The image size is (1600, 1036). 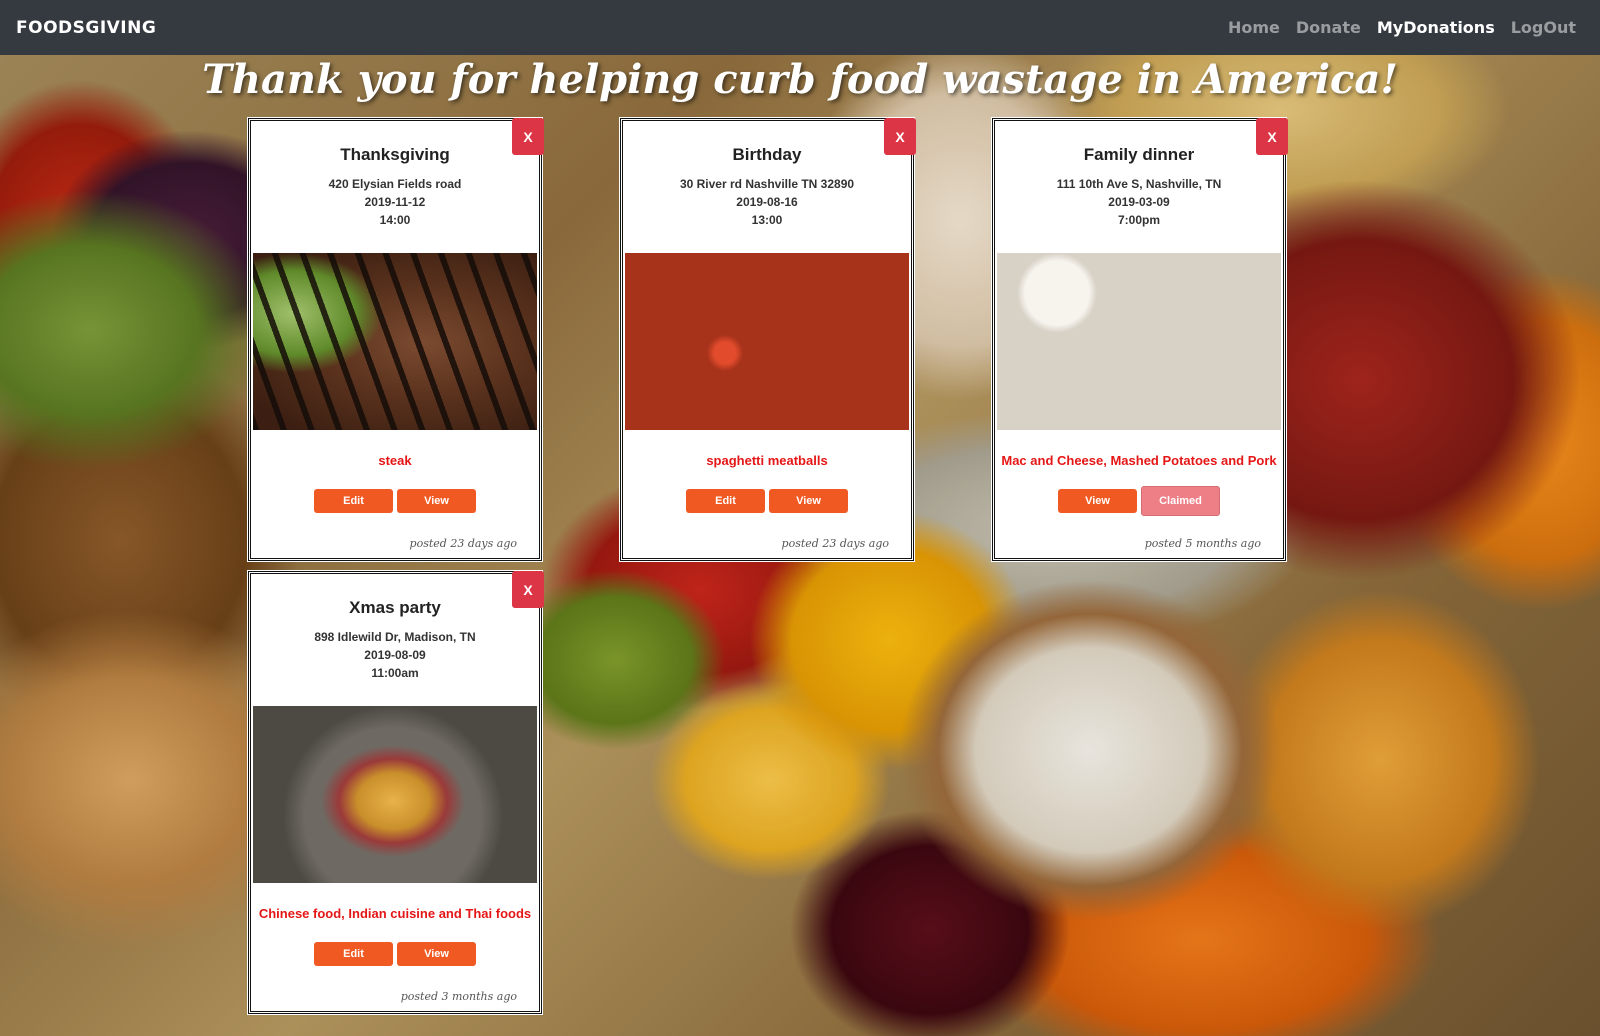 I want to click on card-address: 898 Idlewild Dr, Madison, TN, so click(x=395, y=637).